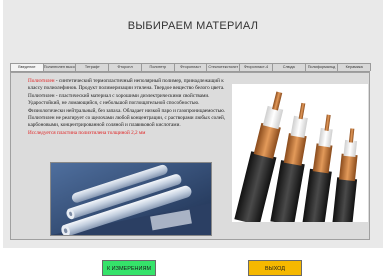 The height and width of the screenshot is (277, 388). Describe the element at coordinates (129, 268) in the screenshot. I see `to-measurements-button: К ИЗМЕРЕНИЯМ` at that location.